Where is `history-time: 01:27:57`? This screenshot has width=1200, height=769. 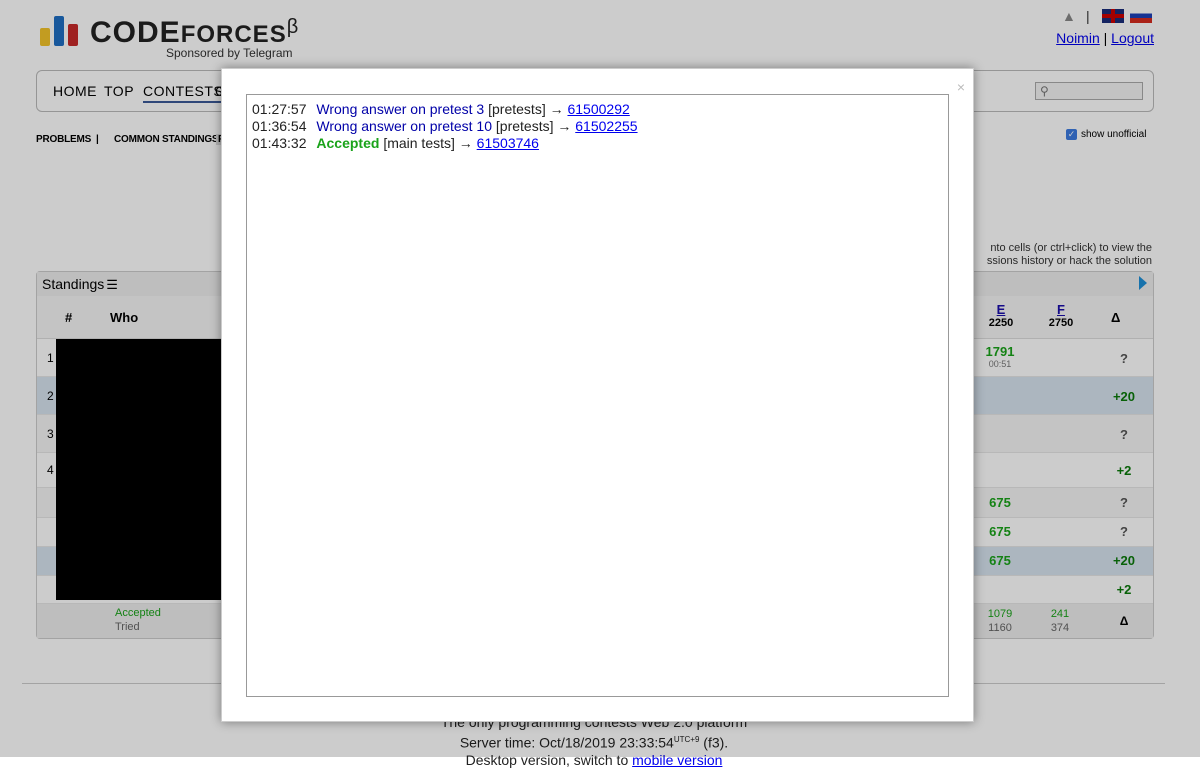 history-time: 01:27:57 is located at coordinates (279, 109).